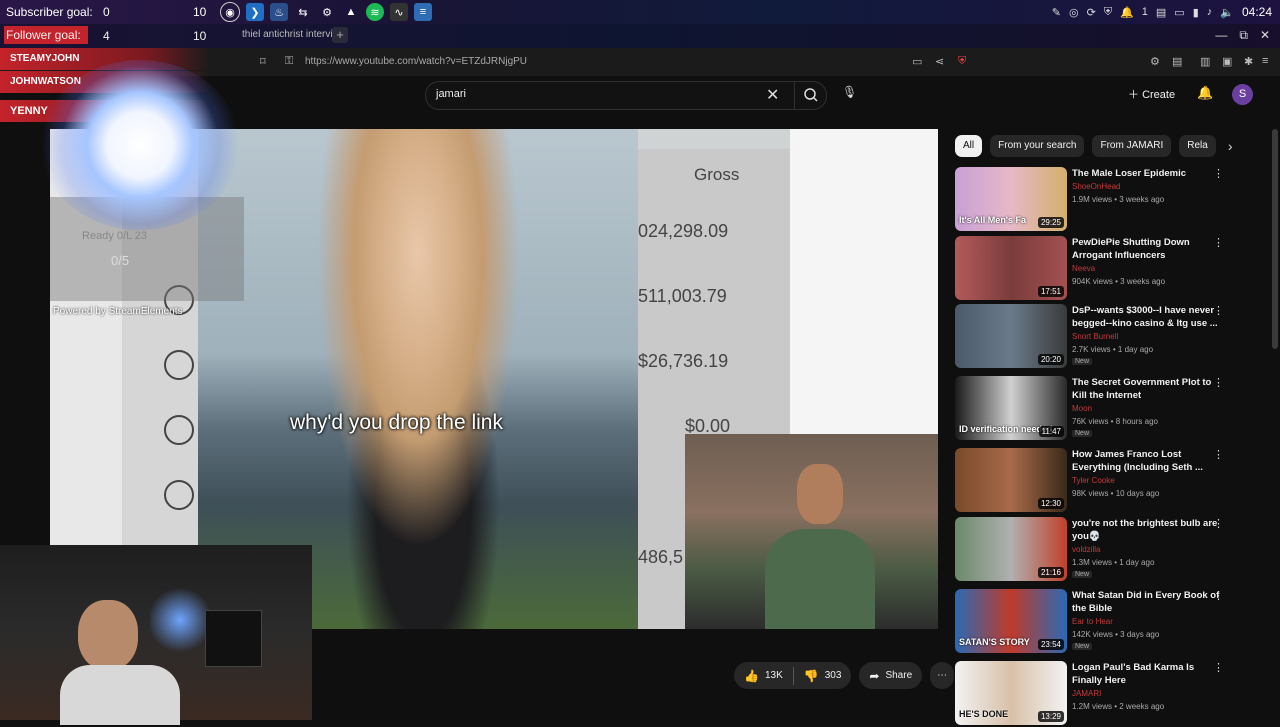  I want to click on notes-icon: ≡, so click(423, 12).